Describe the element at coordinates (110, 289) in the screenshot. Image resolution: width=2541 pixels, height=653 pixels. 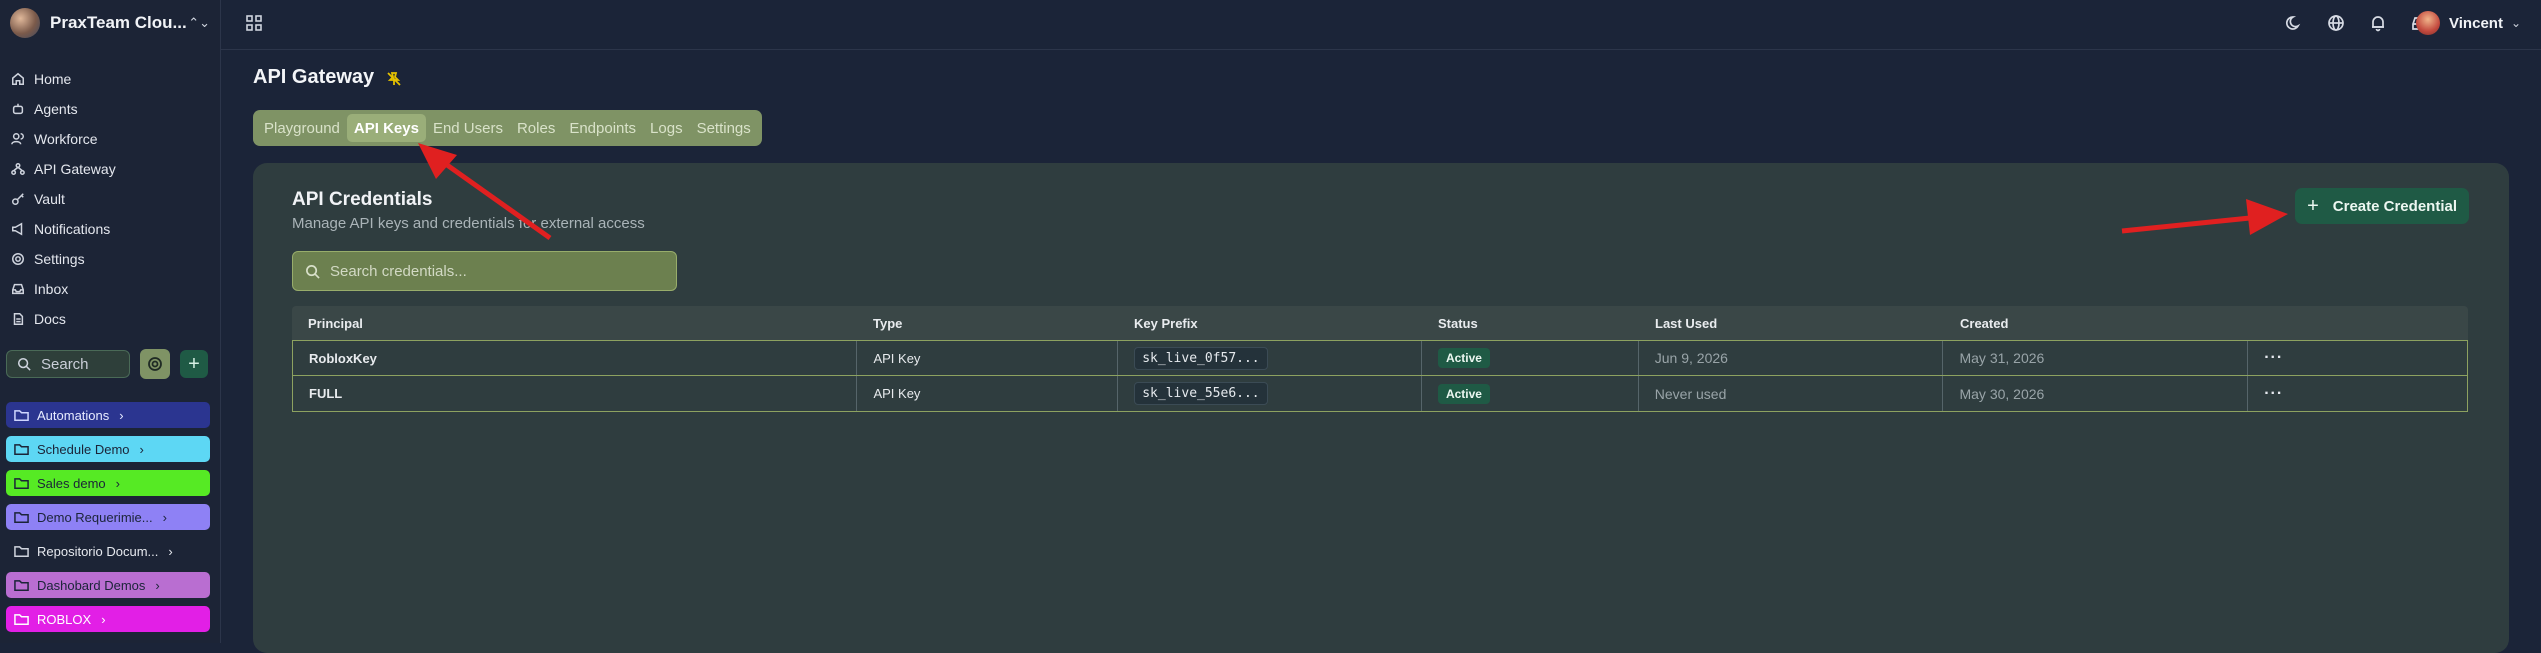
I see `sidebar-item-inbox: Inbox` at that location.